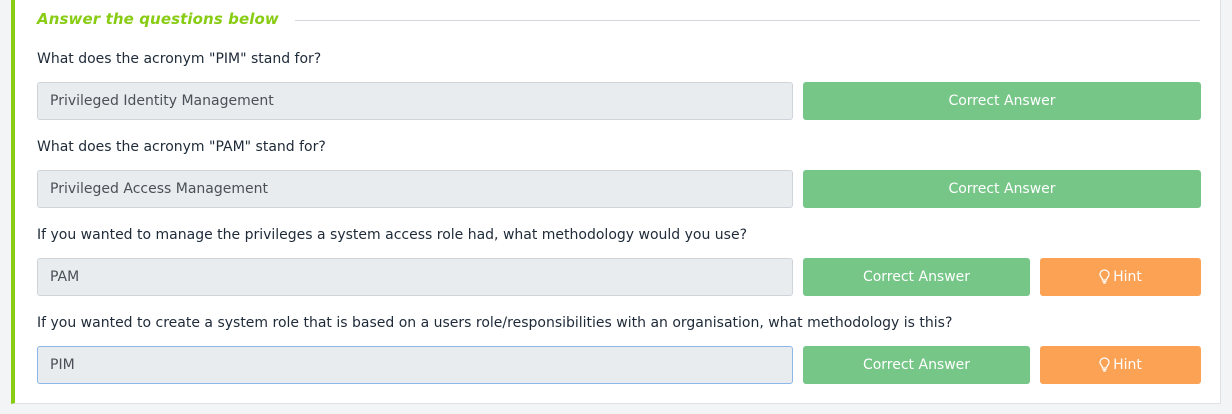  Describe the element at coordinates (415, 101) in the screenshot. I see `question-1-answer-field: Privileged Identity Management` at that location.